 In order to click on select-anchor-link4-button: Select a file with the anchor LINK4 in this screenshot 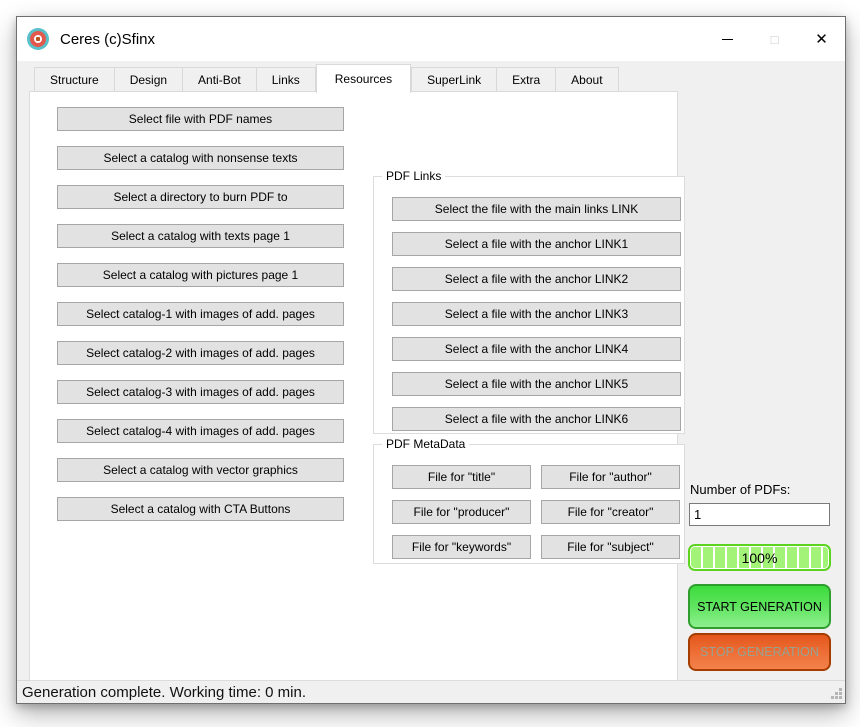, I will do `click(536, 349)`.